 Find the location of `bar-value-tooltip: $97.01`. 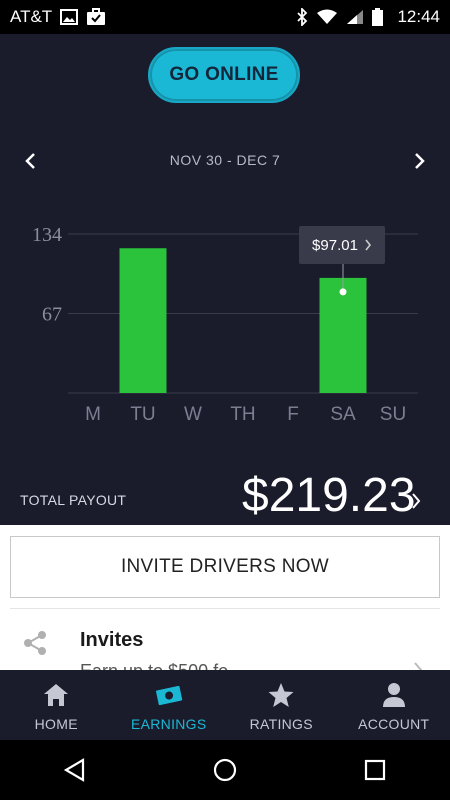

bar-value-tooltip: $97.01 is located at coordinates (342, 245).